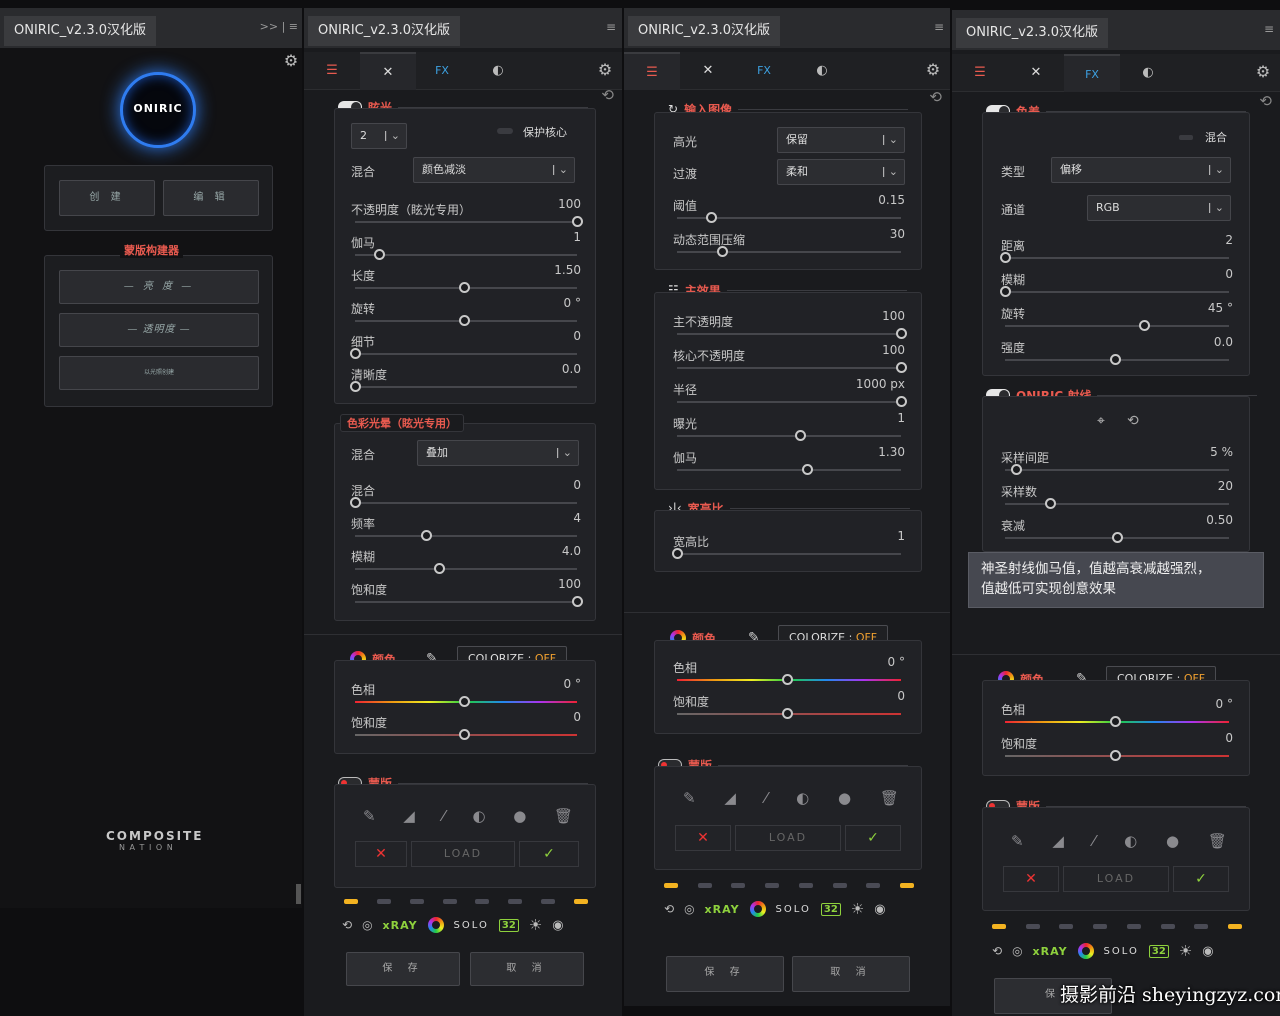 This screenshot has width=1280, height=1016. I want to click on param-slider: 宽高比 1, so click(788, 545).